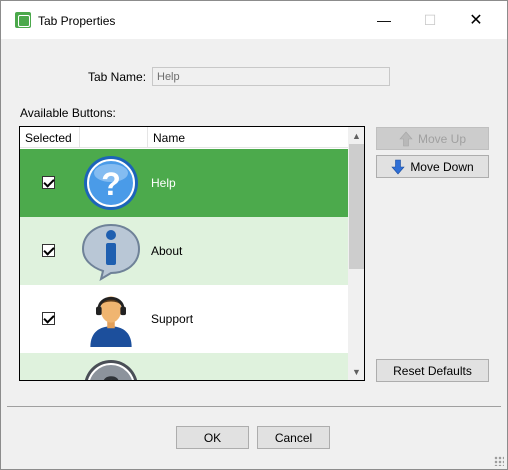  Describe the element at coordinates (114, 137) in the screenshot. I see `column-header-icon` at that location.